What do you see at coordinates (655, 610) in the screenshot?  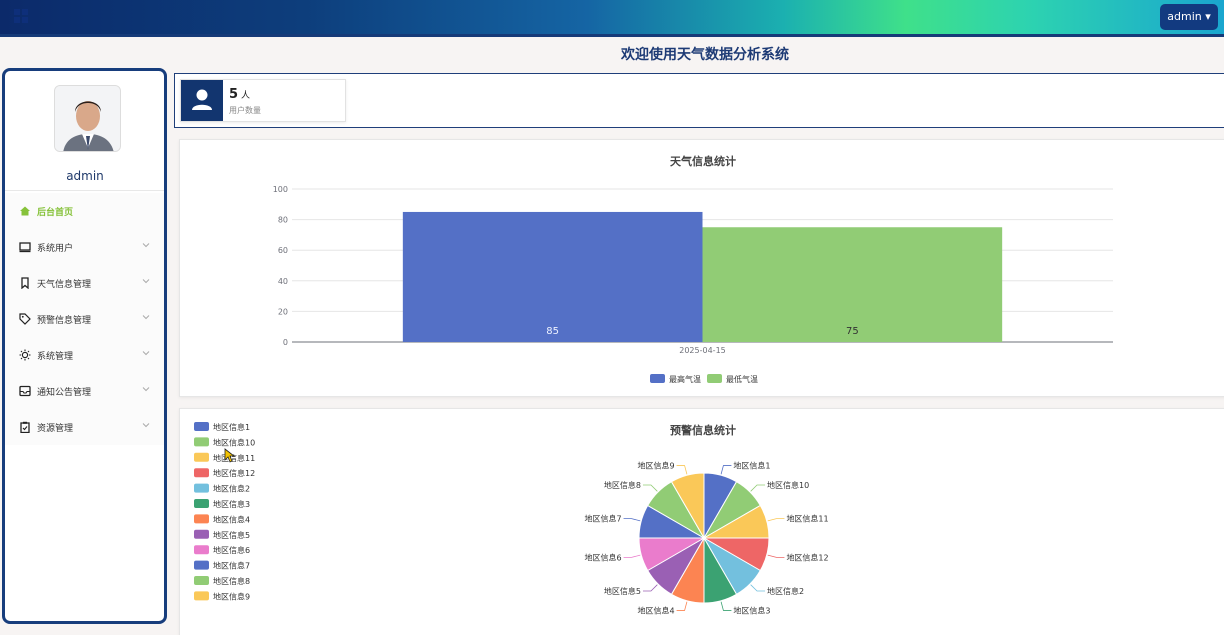 I see `pie-label: 地区信息4` at bounding box center [655, 610].